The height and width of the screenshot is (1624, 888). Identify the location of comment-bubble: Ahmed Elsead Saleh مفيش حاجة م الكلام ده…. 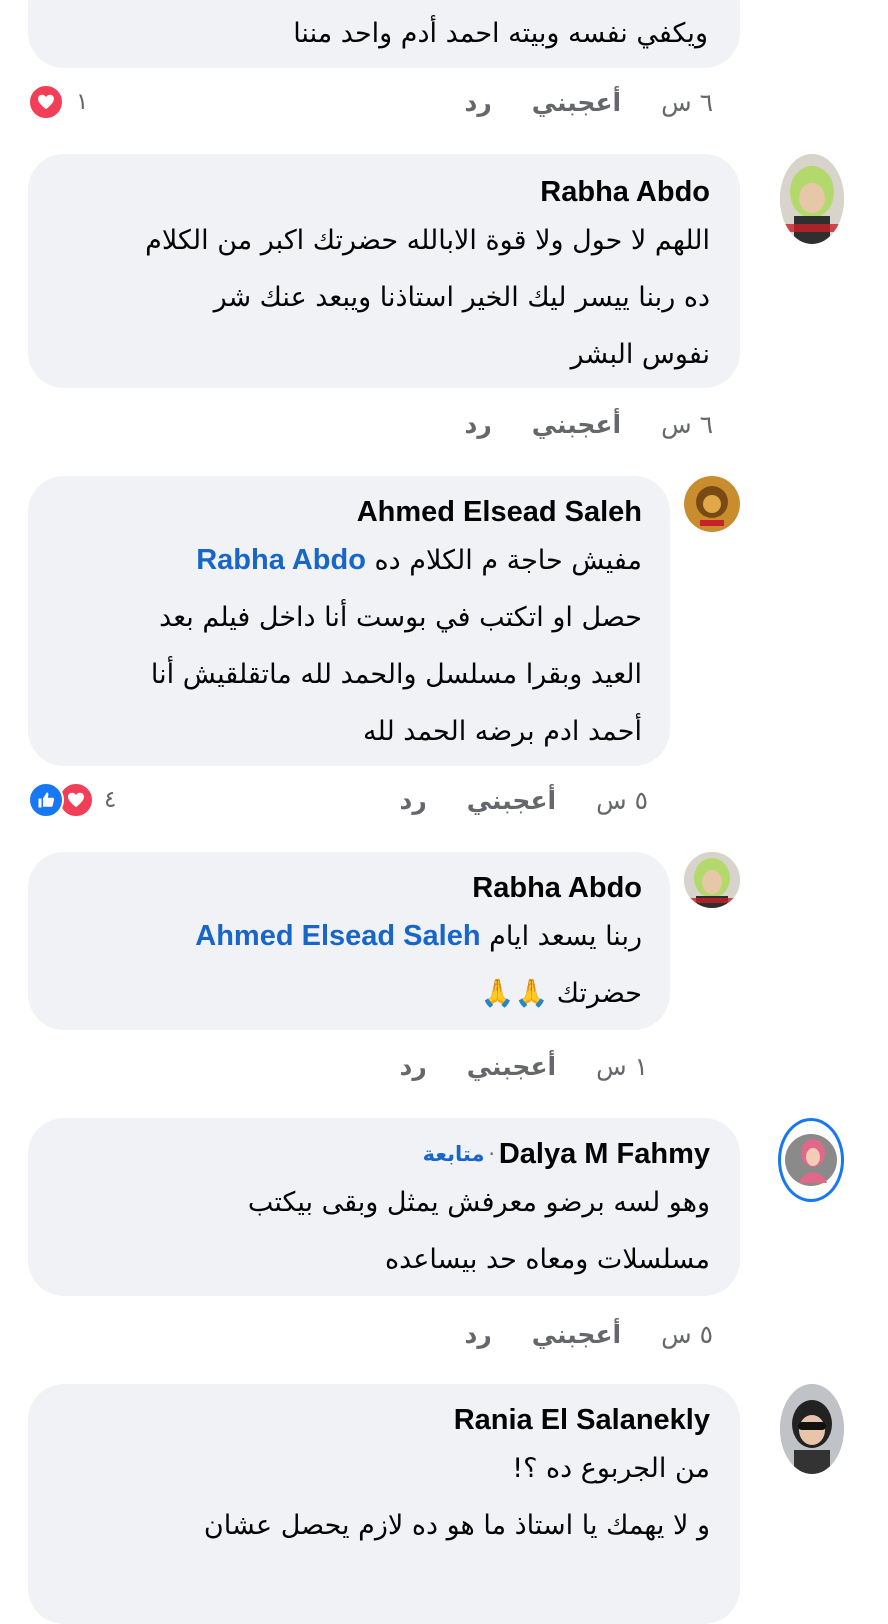
(349, 621).